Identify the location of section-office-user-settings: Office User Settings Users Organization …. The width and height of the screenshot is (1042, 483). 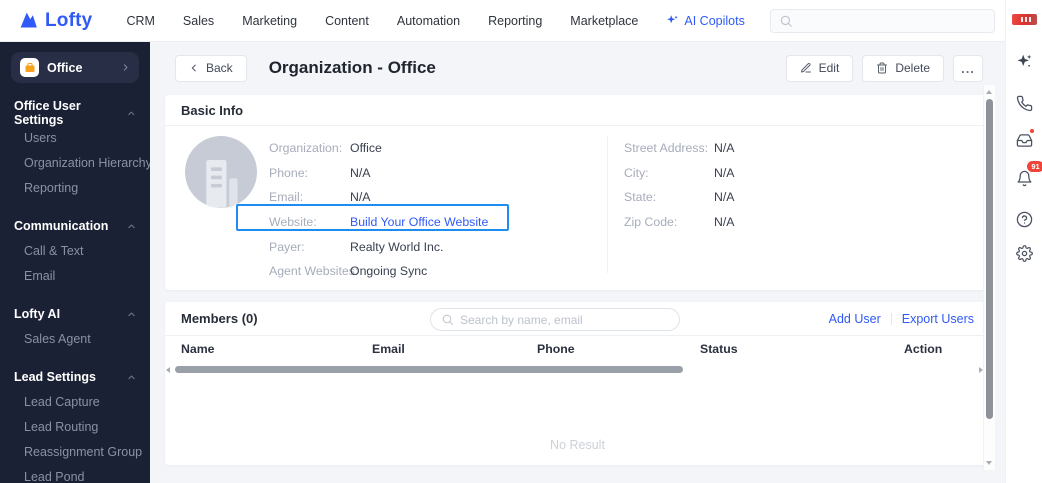
(82, 147).